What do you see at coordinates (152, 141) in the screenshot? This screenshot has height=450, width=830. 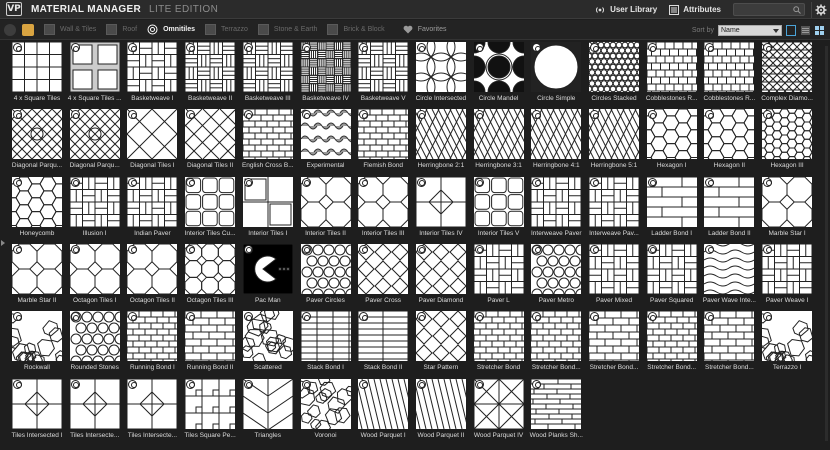 I see `material-tile: Diagonal Tiles I` at bounding box center [152, 141].